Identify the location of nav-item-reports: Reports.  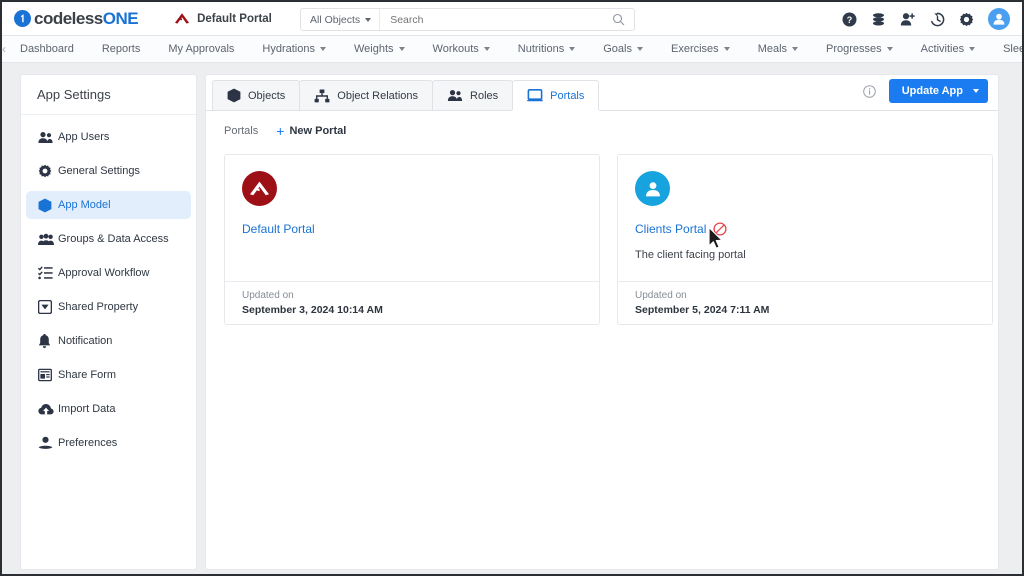
(121, 49).